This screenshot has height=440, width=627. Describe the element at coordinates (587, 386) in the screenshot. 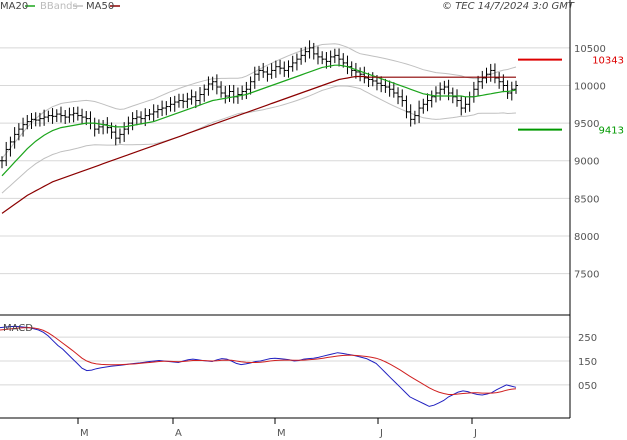

I see `macd-y-tick-label: 050` at that location.